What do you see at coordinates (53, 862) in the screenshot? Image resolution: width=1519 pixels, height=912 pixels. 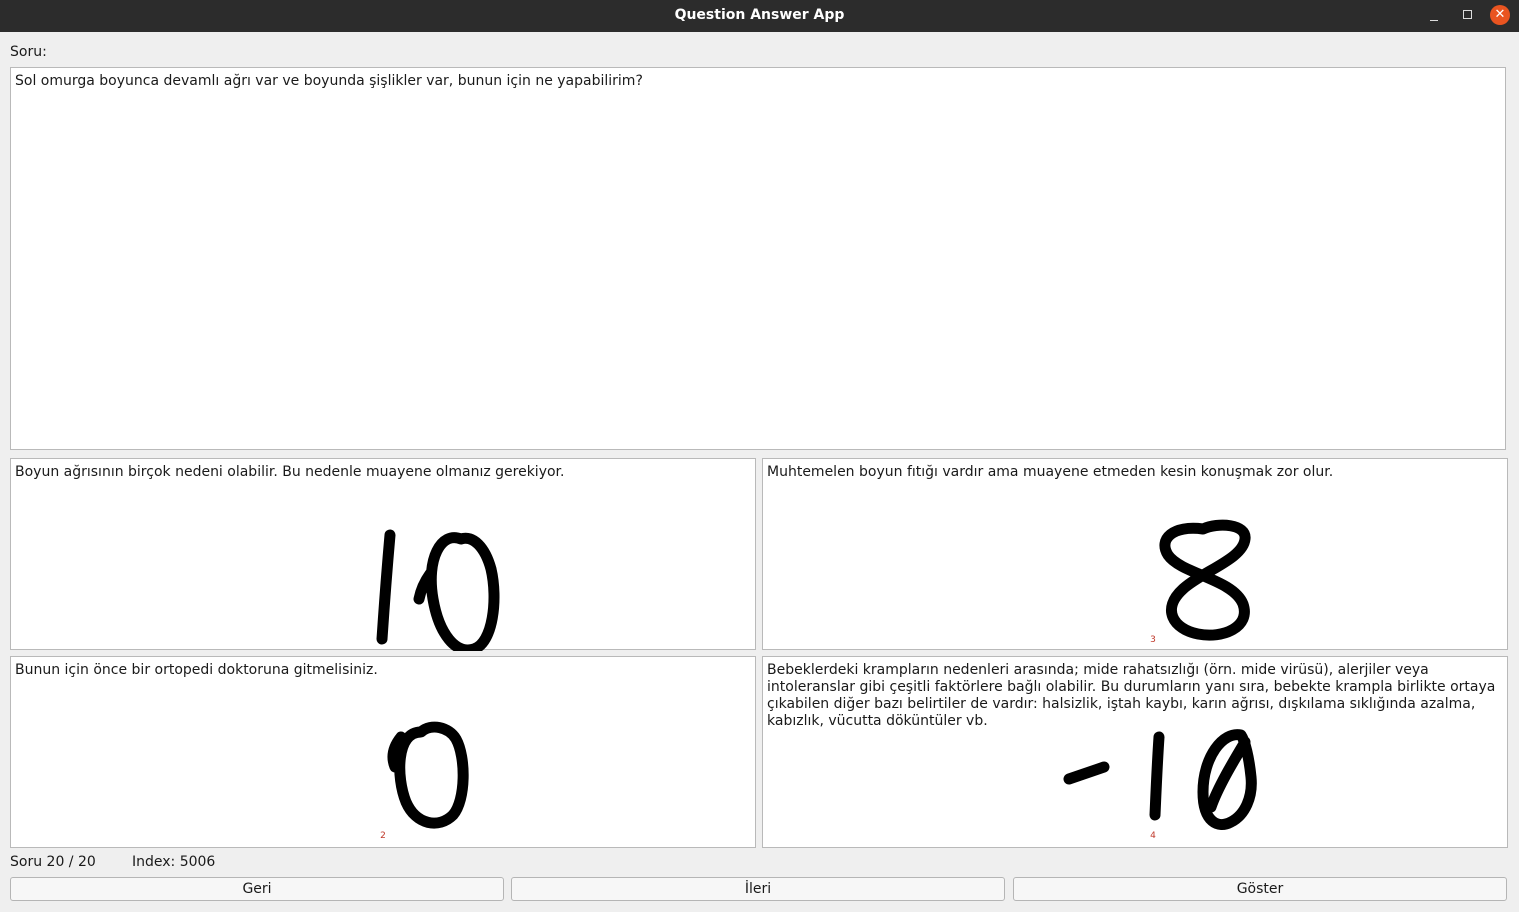 I see `question-counter: Soru 20 / 20` at bounding box center [53, 862].